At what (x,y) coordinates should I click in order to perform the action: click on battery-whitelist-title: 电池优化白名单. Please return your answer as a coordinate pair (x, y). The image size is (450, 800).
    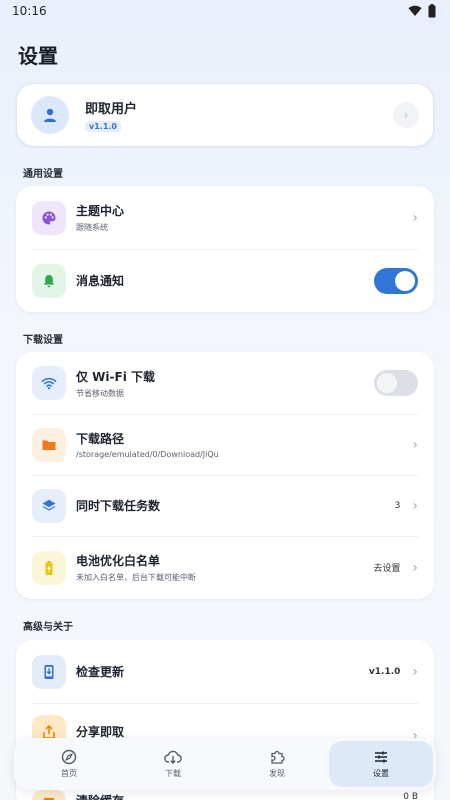
    Looking at the image, I should click on (118, 561).